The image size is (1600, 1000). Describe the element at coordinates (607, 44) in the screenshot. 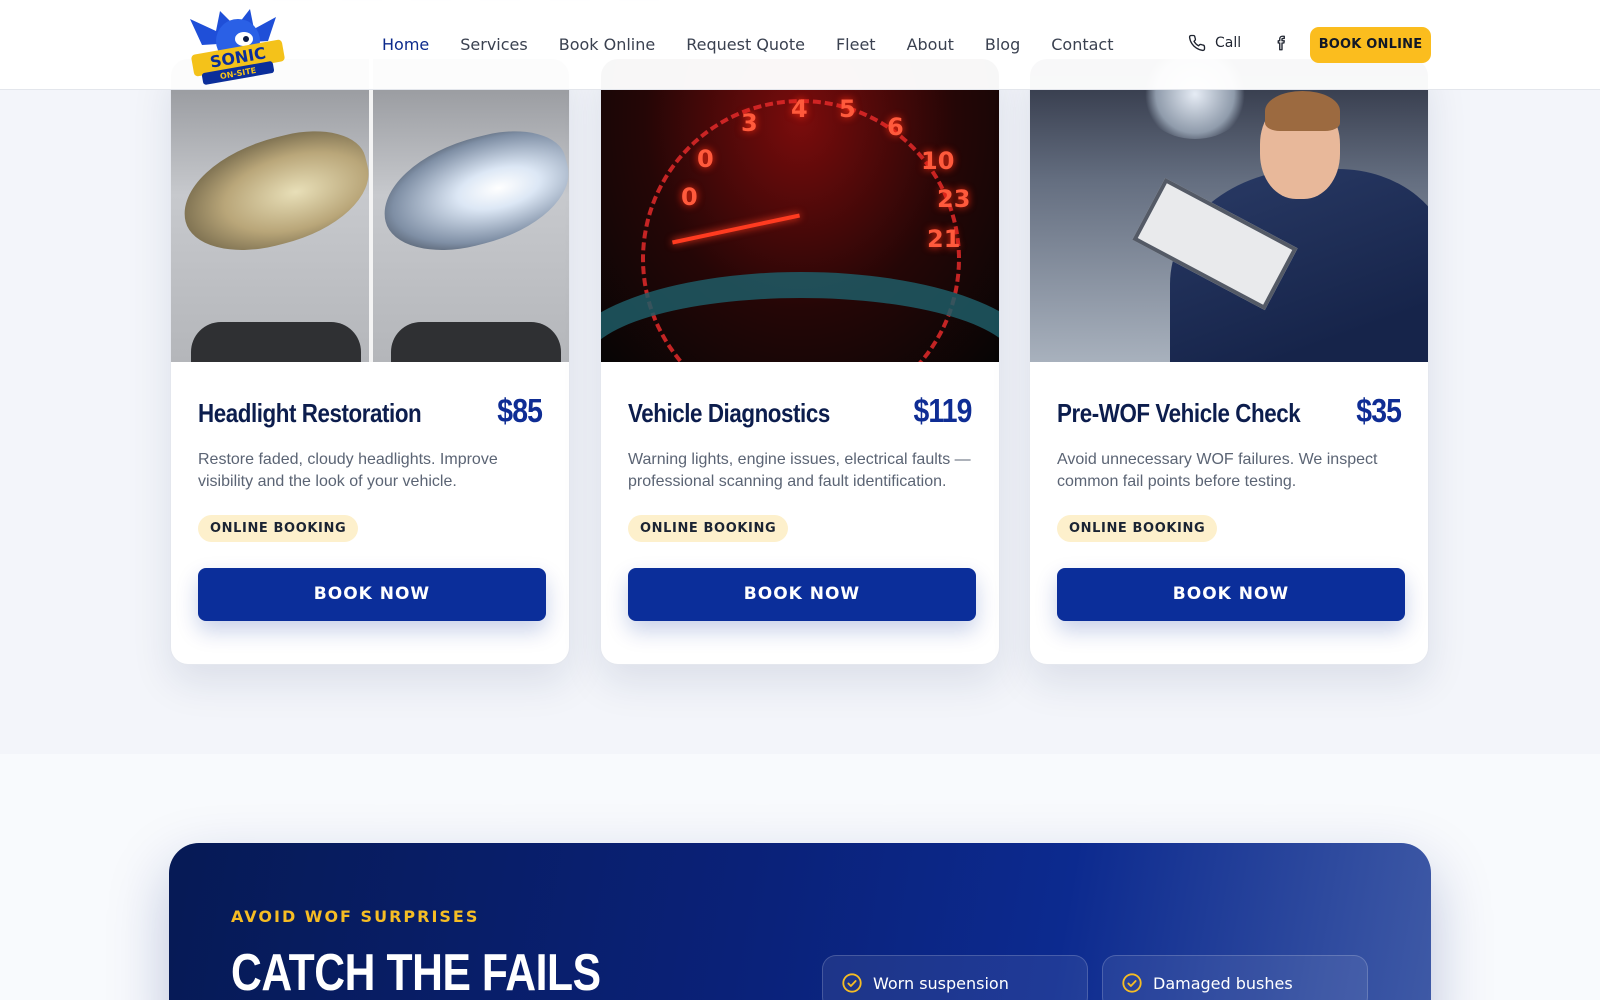

I see `nav-item-book-online: Book Online` at that location.